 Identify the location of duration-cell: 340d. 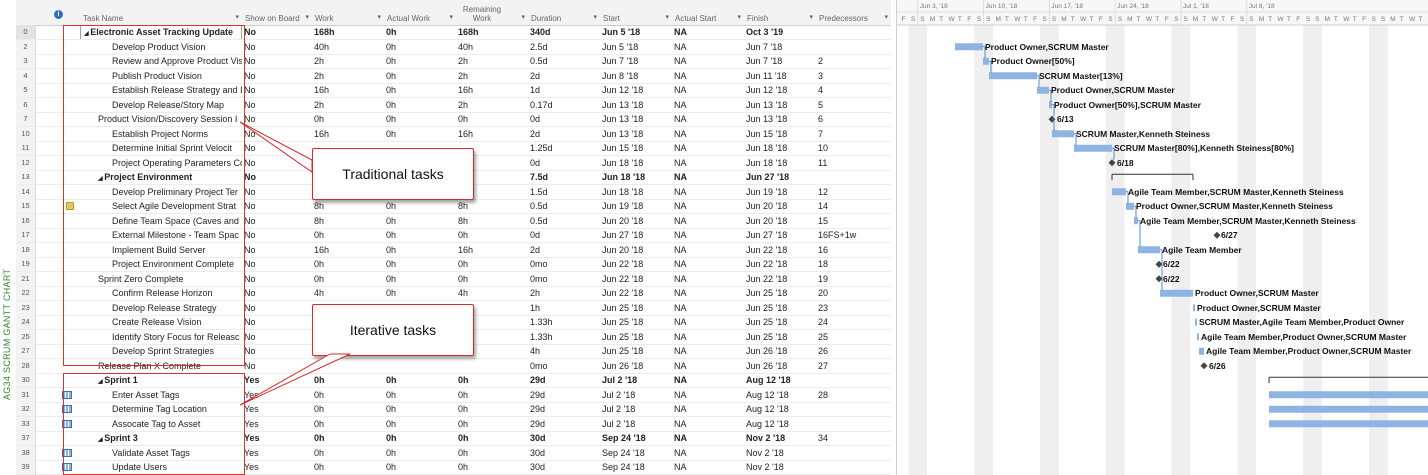
(564, 32).